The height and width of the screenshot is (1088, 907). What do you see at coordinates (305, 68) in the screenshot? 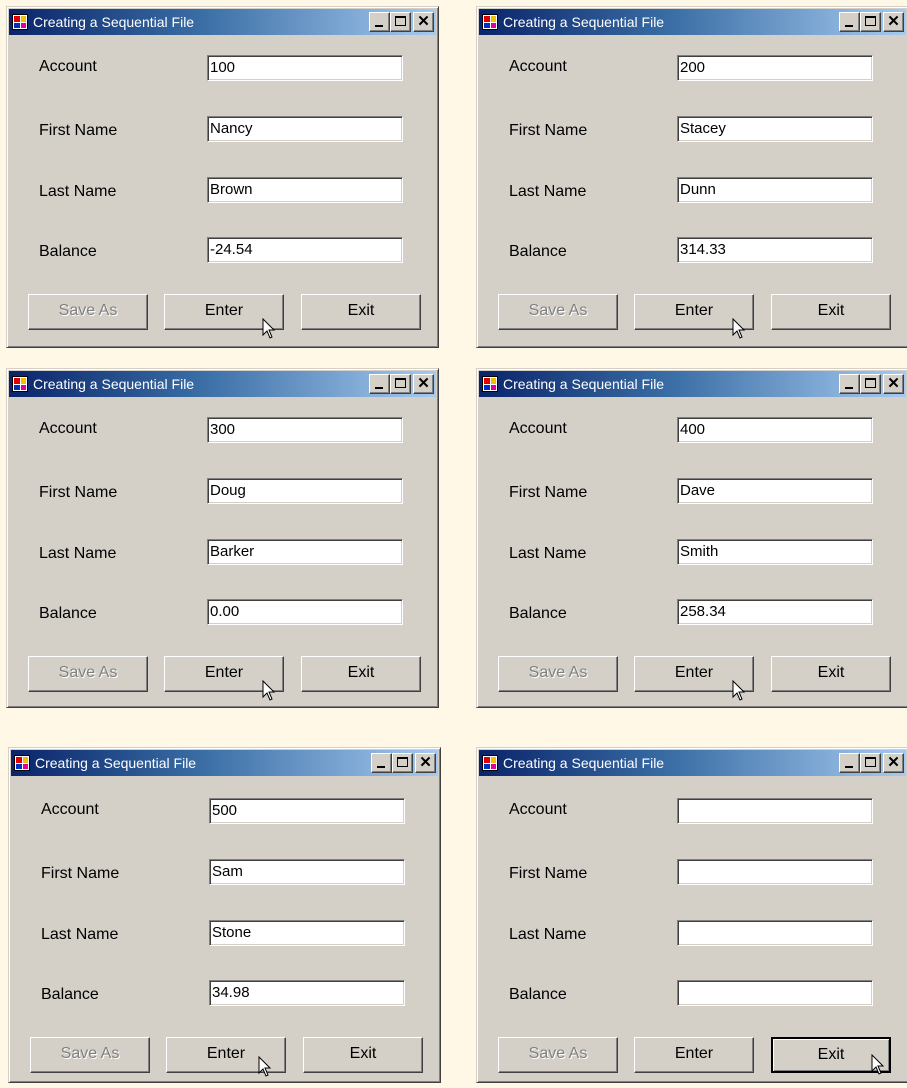
I see `account-input: 100` at bounding box center [305, 68].